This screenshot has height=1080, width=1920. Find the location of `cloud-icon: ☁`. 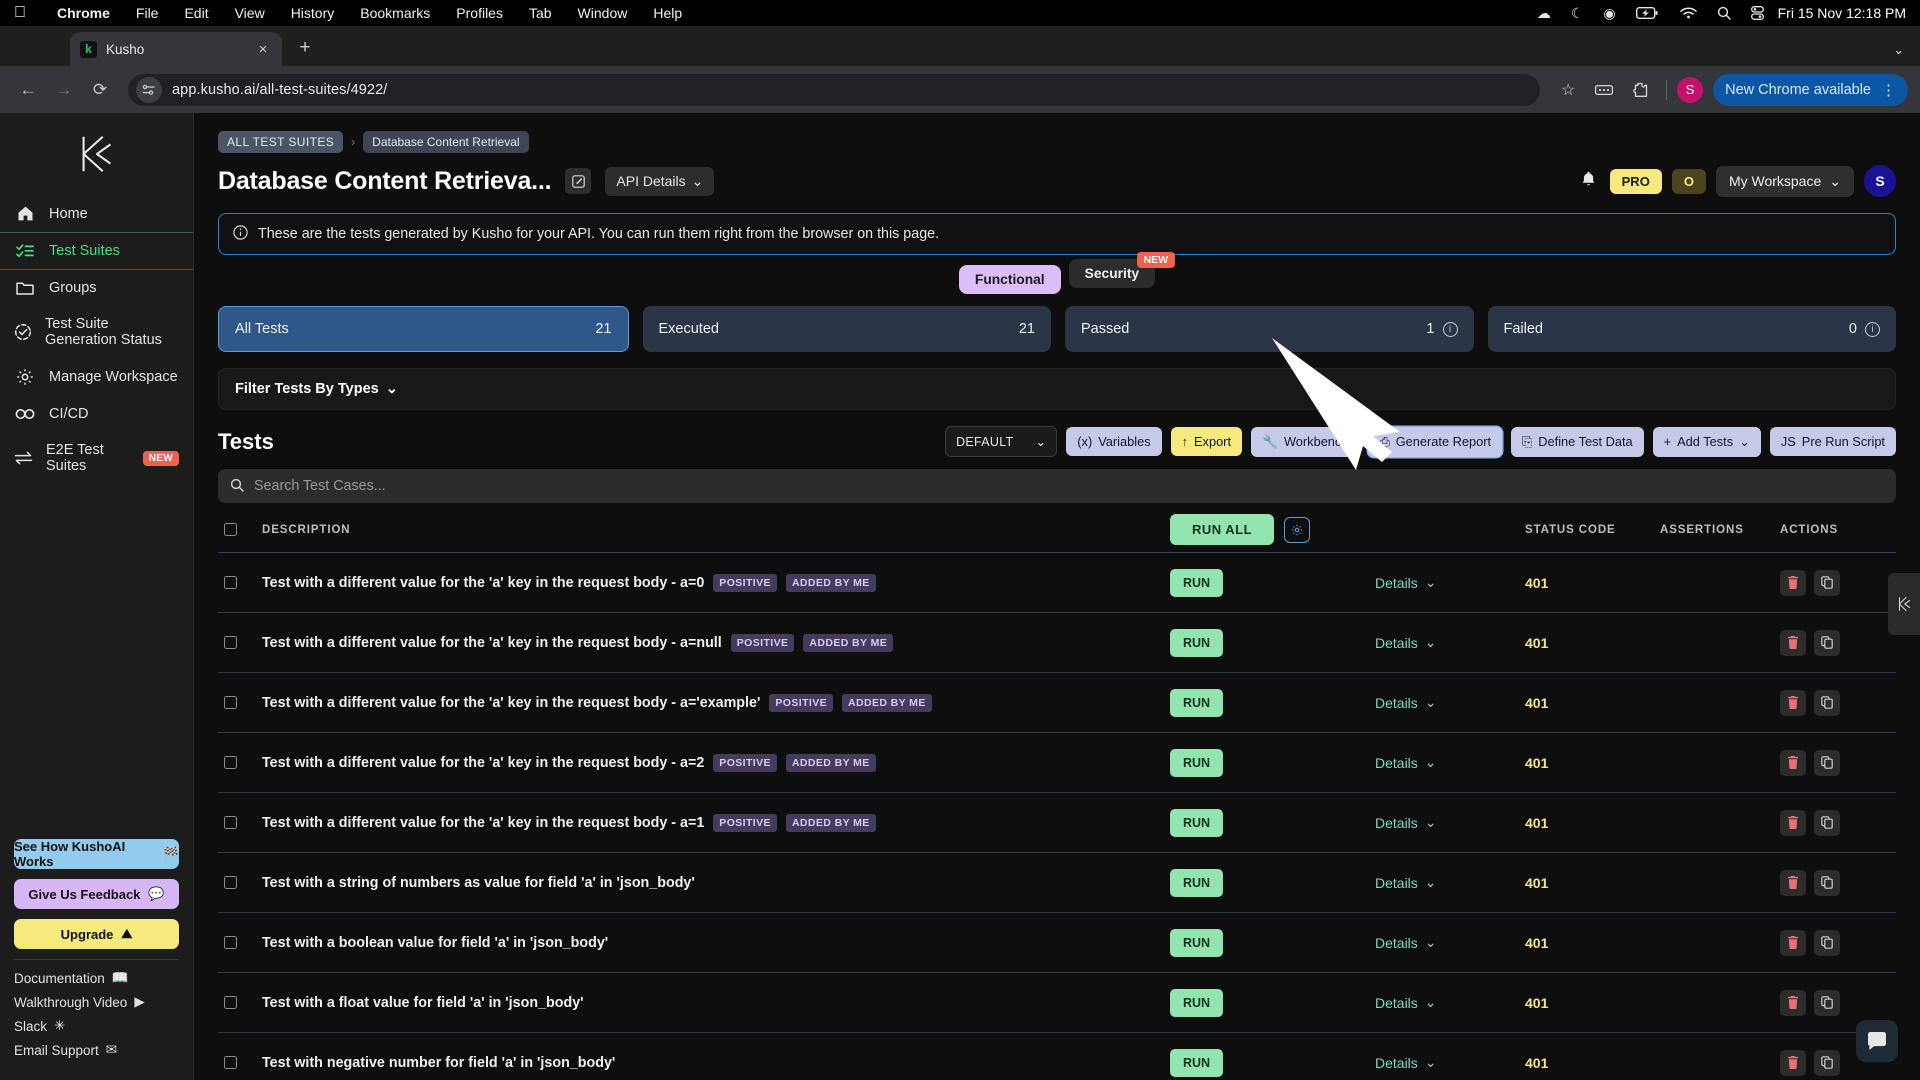

cloud-icon: ☁ is located at coordinates (1544, 13).